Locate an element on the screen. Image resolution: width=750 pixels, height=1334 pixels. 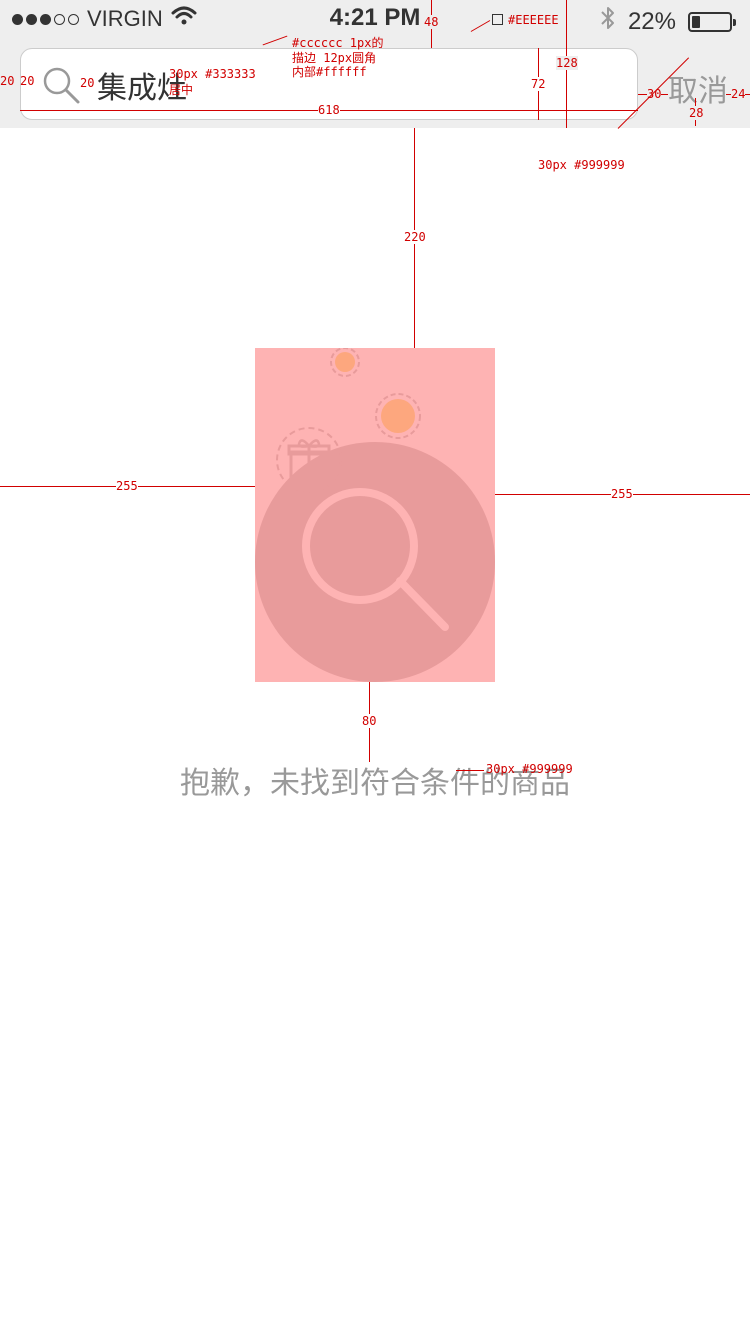
status-right-group: 22% is located at coordinates (668, 21).